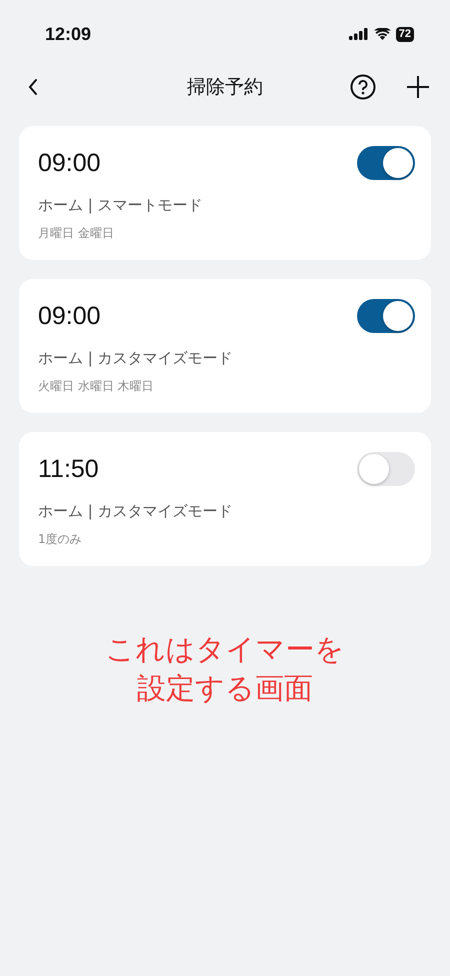 The width and height of the screenshot is (450, 976). Describe the element at coordinates (225, 499) in the screenshot. I see `schedule-card: 11:50 ホーム | カスタマイズモード 1度のみ` at that location.